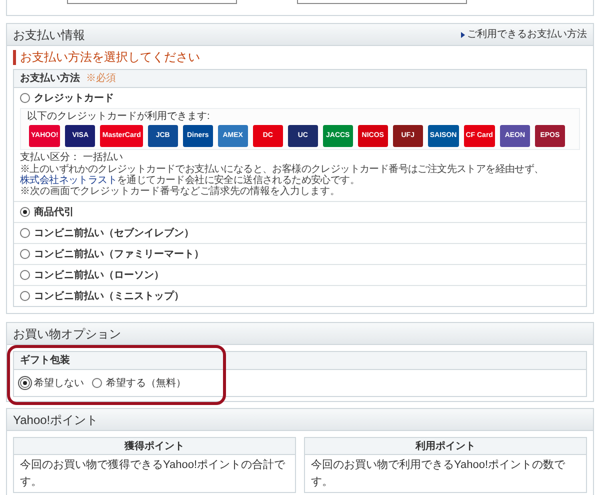  What do you see at coordinates (72, 158) in the screenshot?
I see `installment-text: 支払い区分： 一括払い` at bounding box center [72, 158].